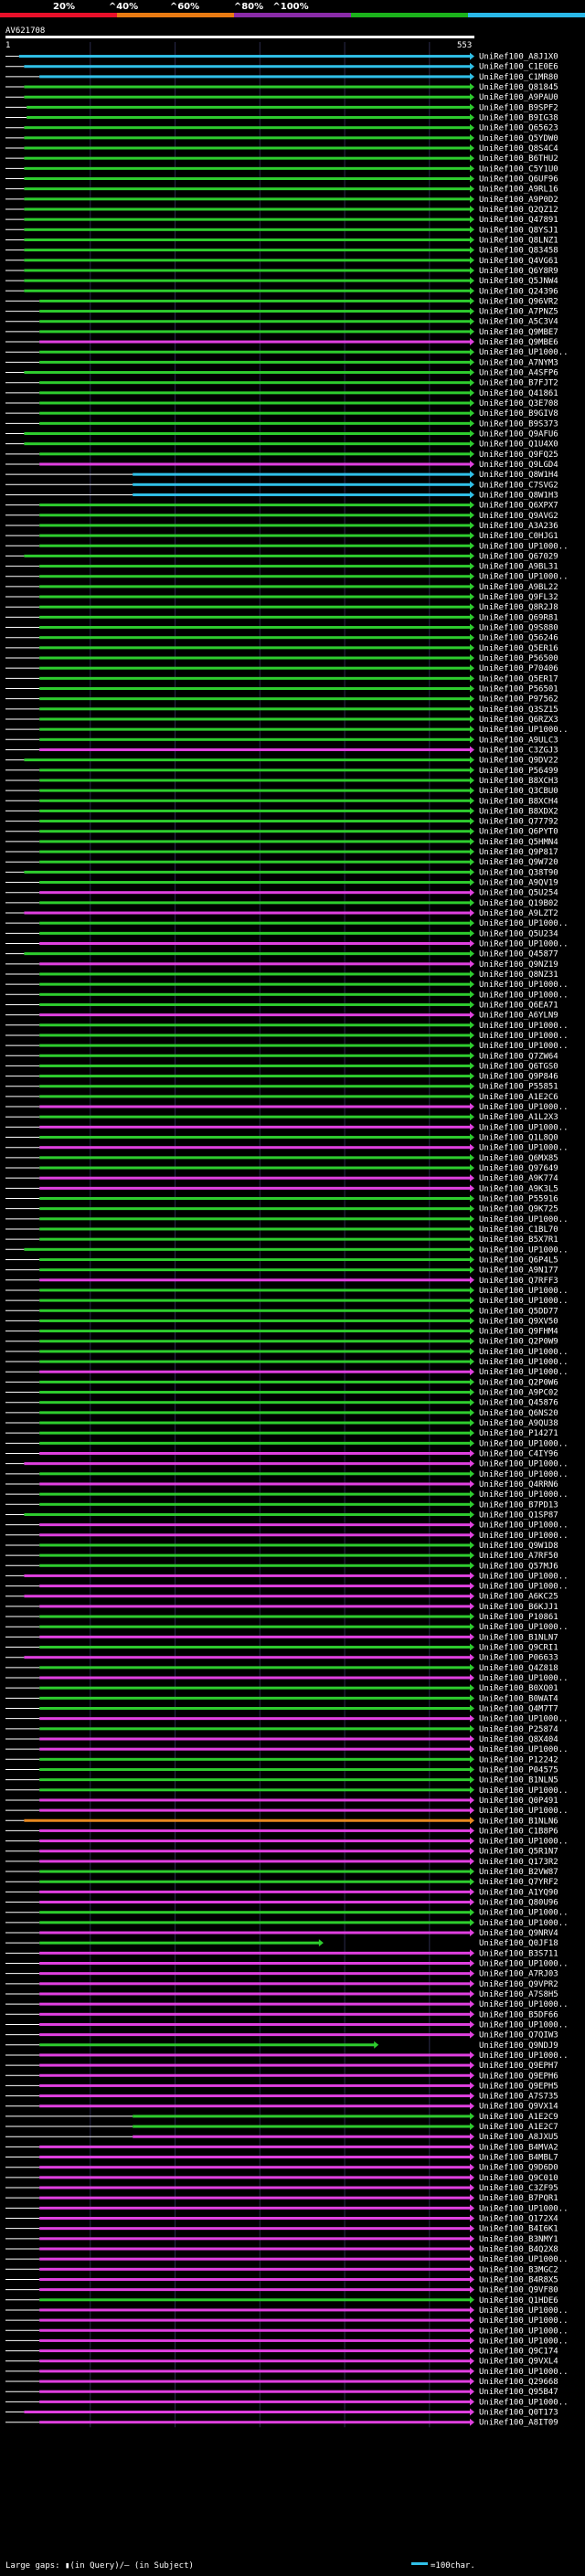  Describe the element at coordinates (518, 107) in the screenshot. I see `hit-label-5: UniRef100_B9SPF2` at that location.